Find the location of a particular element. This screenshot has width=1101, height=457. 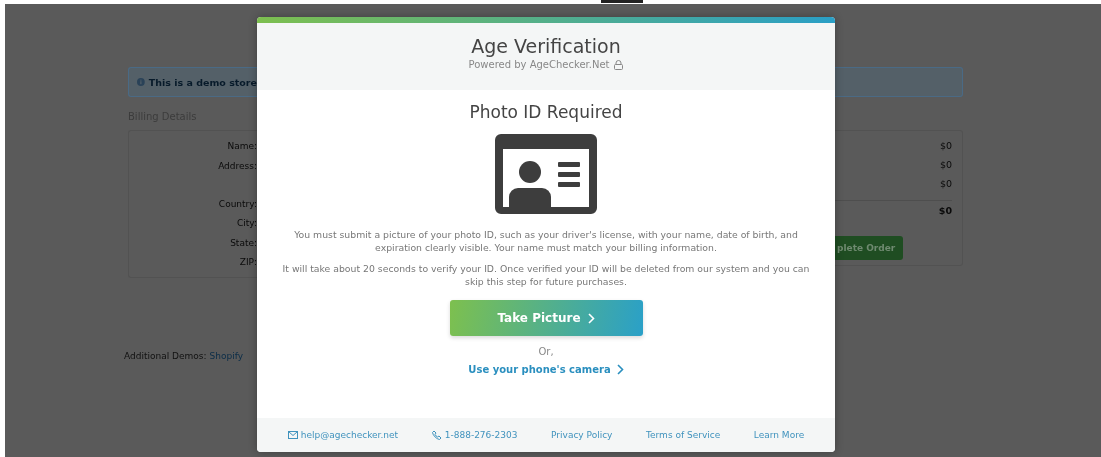

footer-link: 1-888-276-2303 is located at coordinates (474, 435).